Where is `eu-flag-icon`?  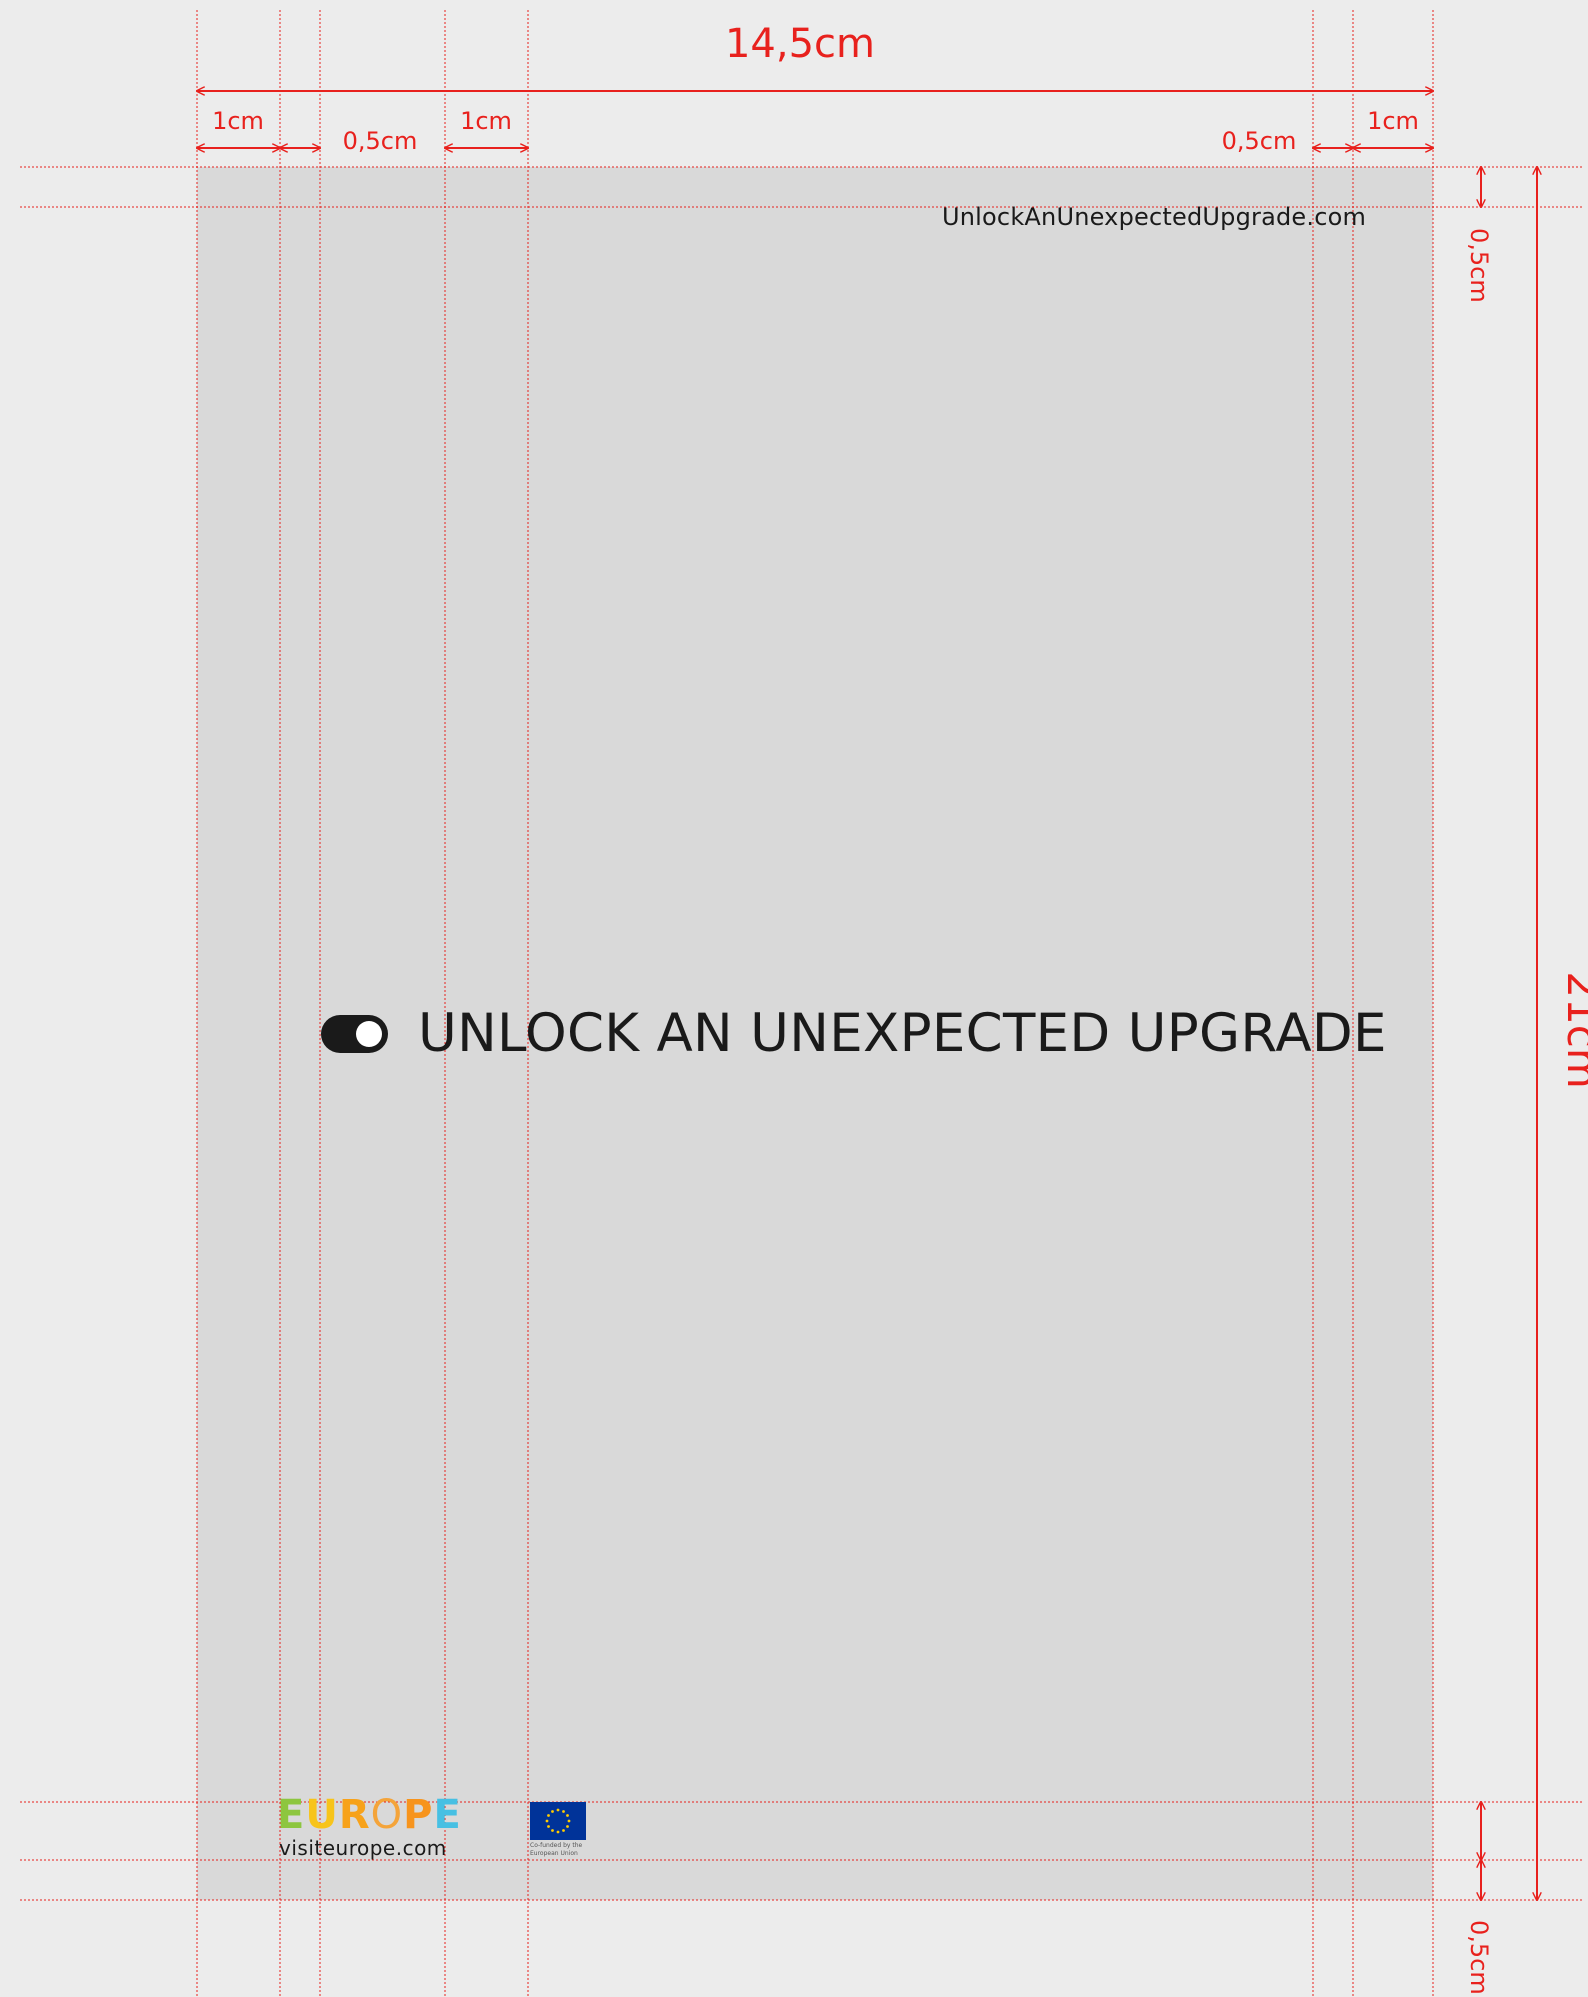
eu-flag-icon is located at coordinates (558, 1821).